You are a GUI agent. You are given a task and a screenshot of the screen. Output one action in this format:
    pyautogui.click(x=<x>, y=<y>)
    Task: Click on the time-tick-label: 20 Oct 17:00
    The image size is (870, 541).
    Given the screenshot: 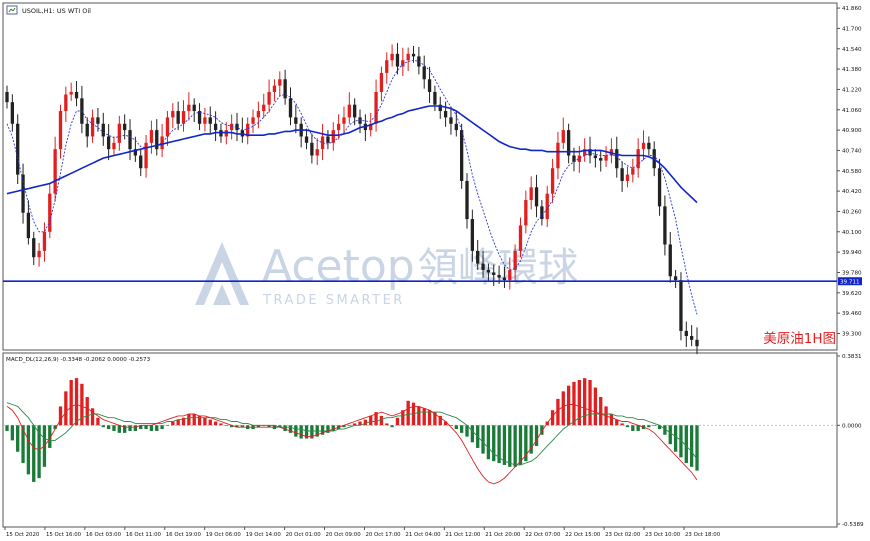 What is the action you would take?
    pyautogui.click(x=383, y=535)
    